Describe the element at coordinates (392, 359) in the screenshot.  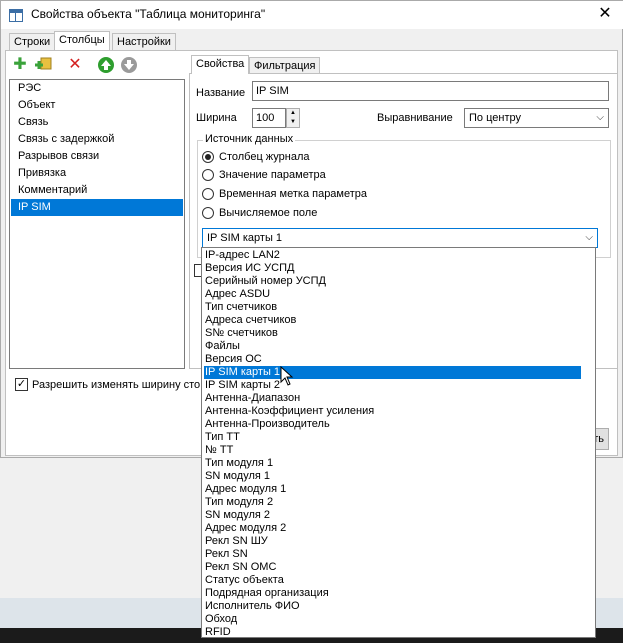
I see `dropdown-item: Версия ОС` at that location.